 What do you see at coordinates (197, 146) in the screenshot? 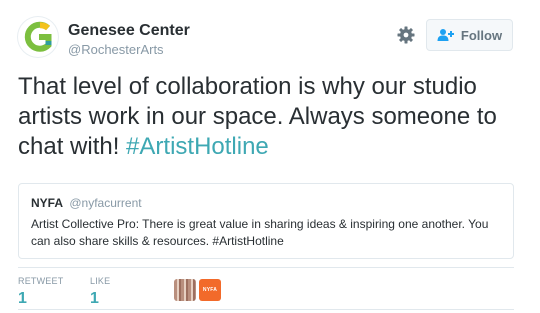
I see `hashtag-link: #ArtistHotline` at bounding box center [197, 146].